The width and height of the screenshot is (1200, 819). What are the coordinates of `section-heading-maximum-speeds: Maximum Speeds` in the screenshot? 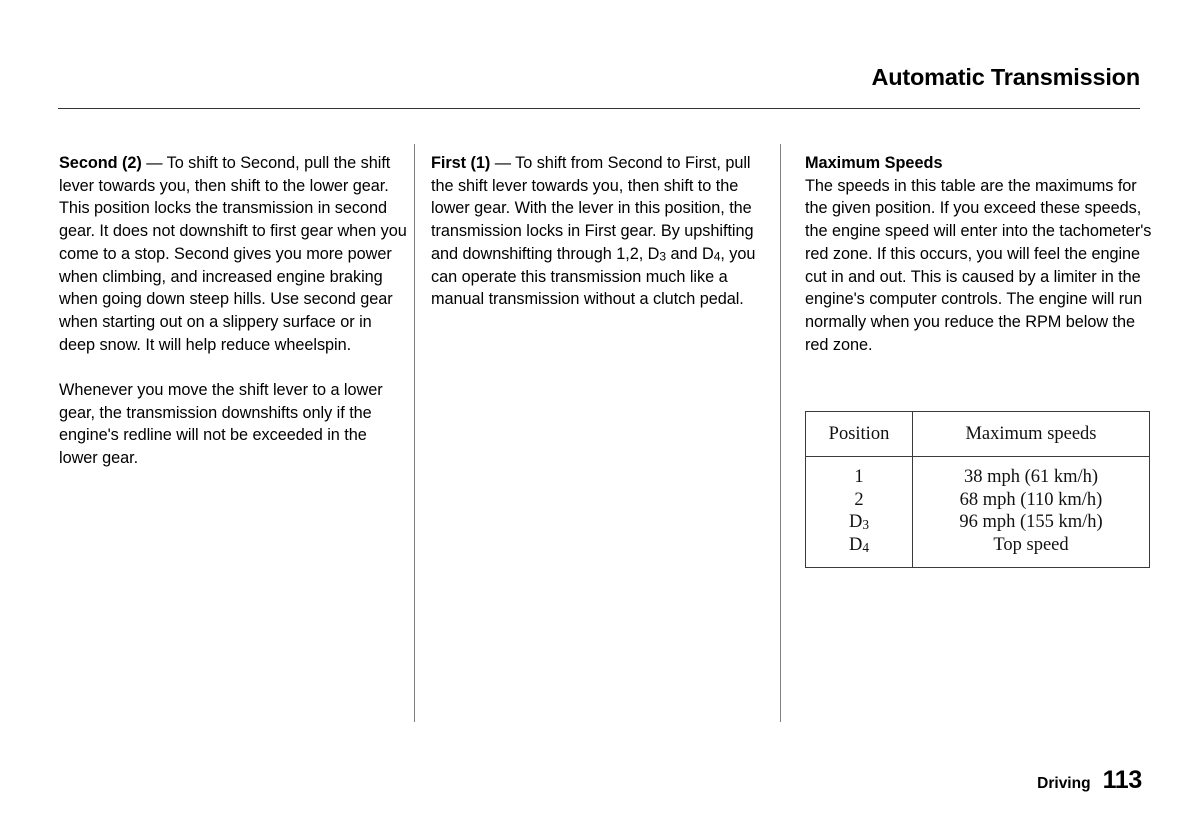 It's located at (874, 163).